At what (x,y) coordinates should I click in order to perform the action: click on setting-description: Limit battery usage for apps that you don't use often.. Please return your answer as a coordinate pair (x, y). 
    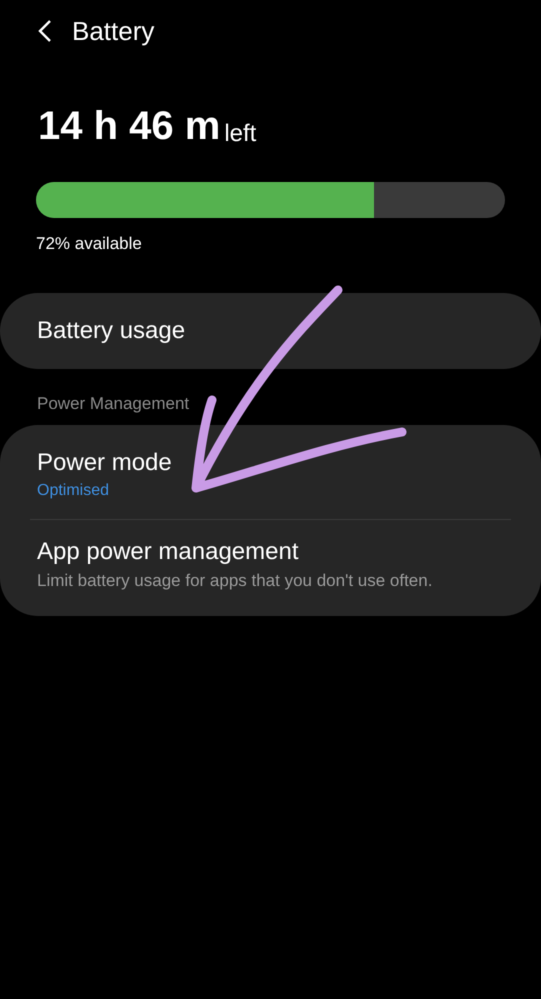
    Looking at the image, I should click on (234, 581).